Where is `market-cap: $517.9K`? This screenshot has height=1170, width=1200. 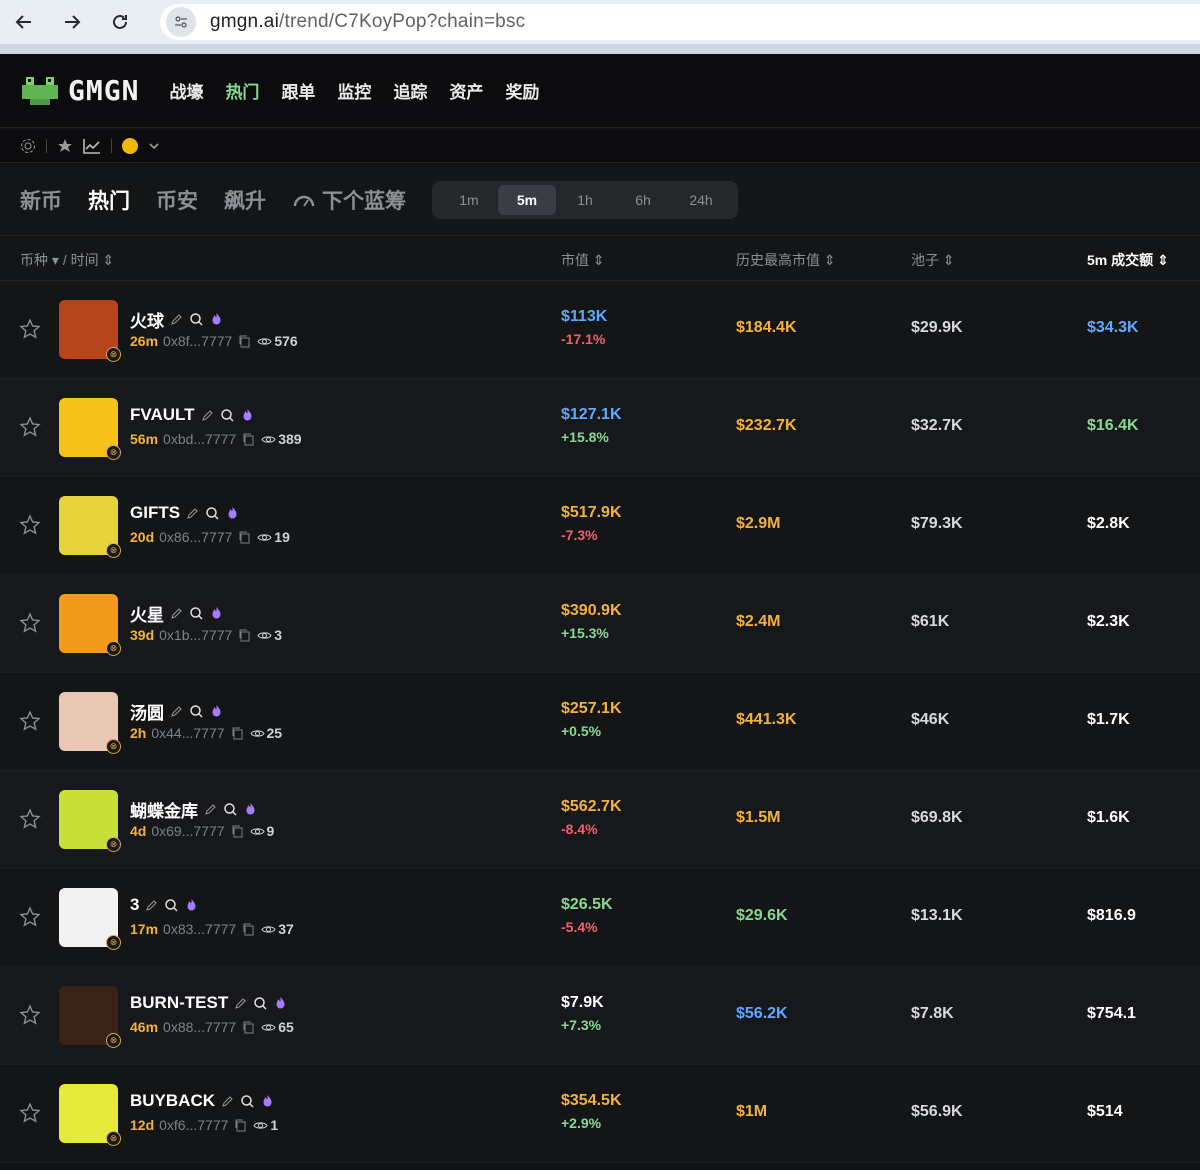
market-cap: $517.9K is located at coordinates (591, 512).